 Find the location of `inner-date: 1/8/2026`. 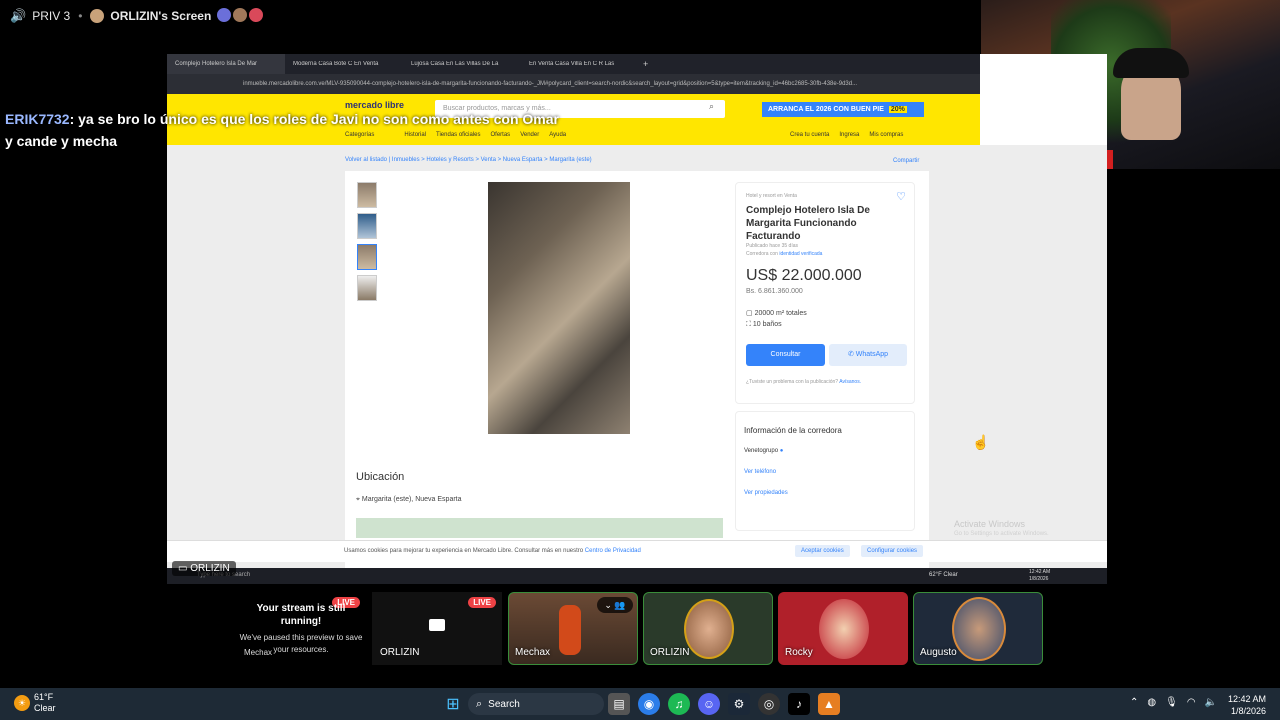

inner-date: 1/8/2026 is located at coordinates (1039, 579).